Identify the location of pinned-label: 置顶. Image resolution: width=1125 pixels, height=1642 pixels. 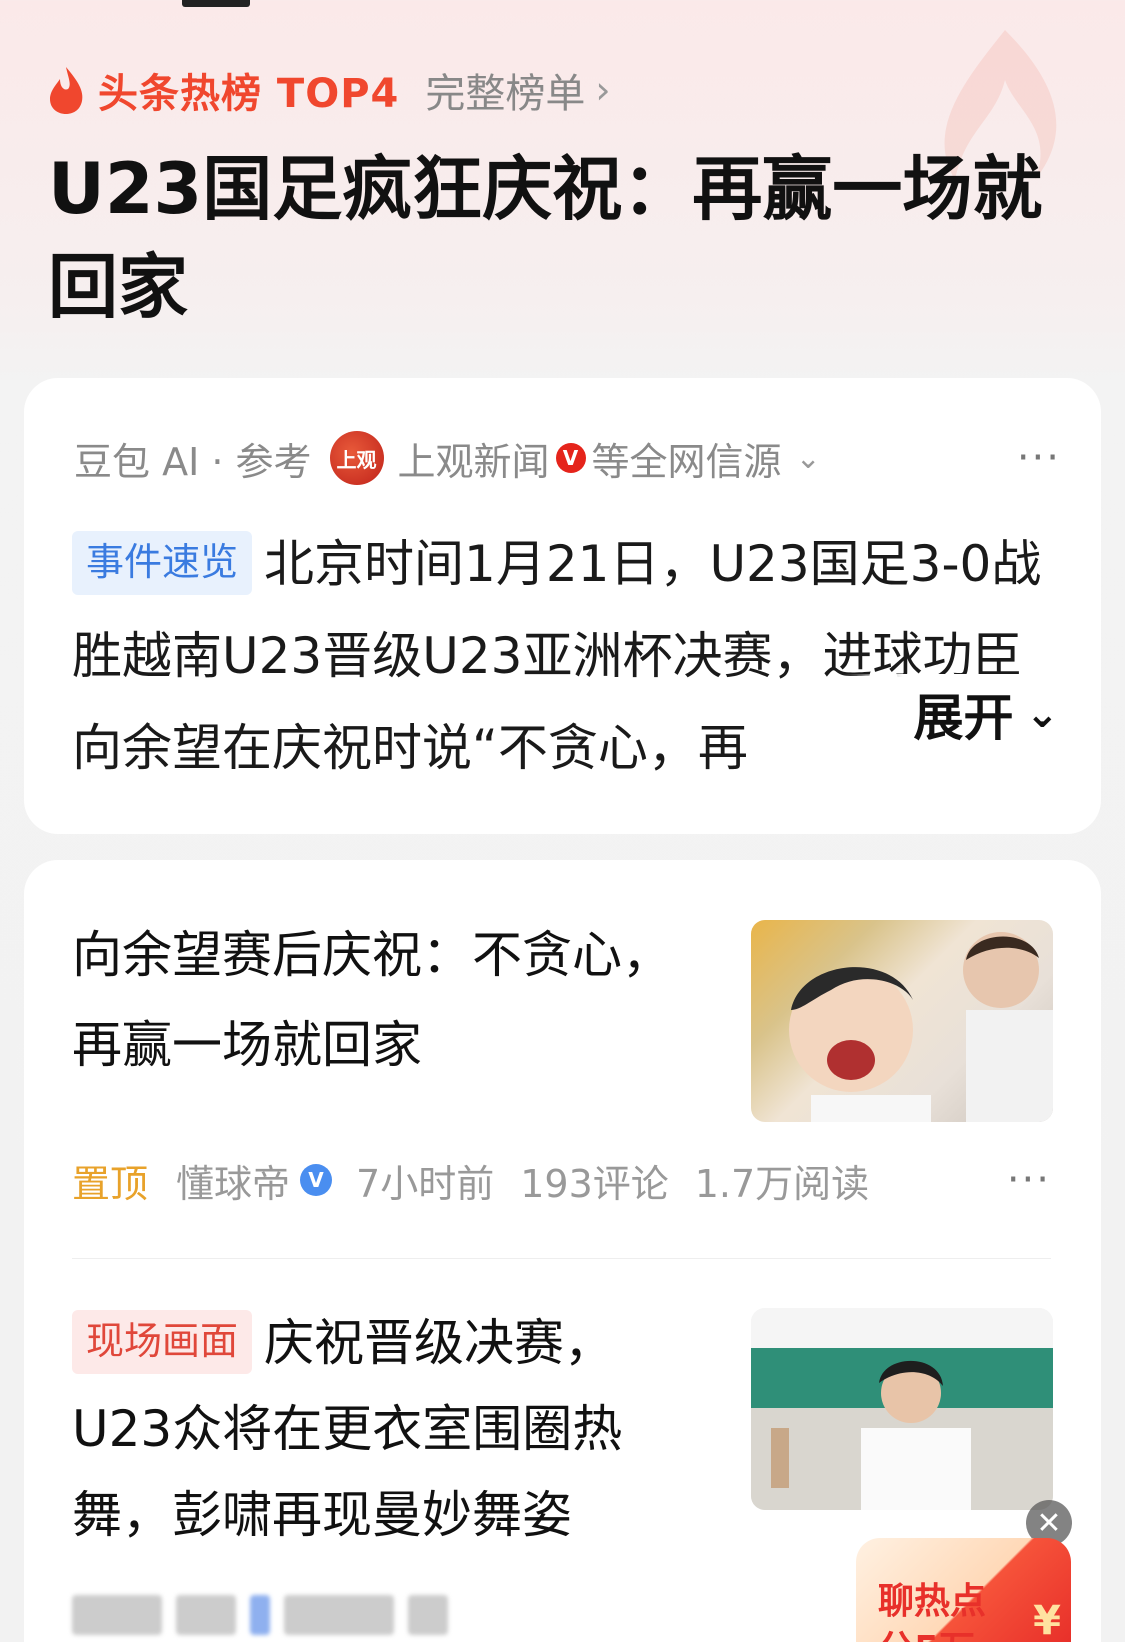
(110, 1183).